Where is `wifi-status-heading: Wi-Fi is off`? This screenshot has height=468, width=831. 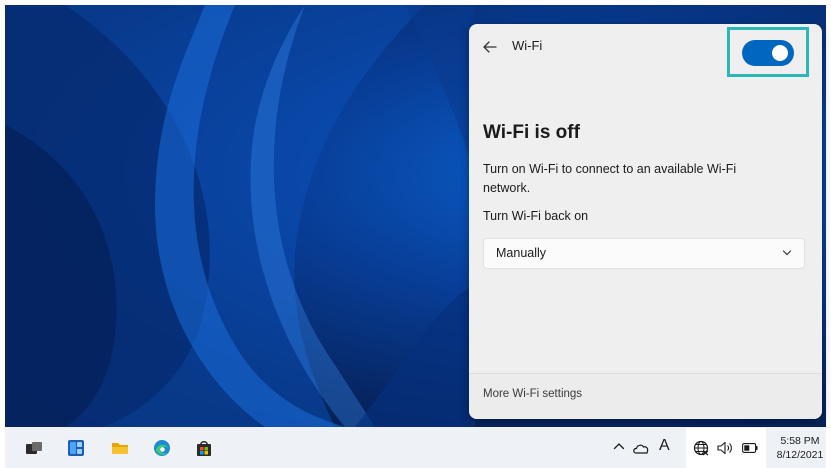
wifi-status-heading: Wi-Fi is off is located at coordinates (531, 132).